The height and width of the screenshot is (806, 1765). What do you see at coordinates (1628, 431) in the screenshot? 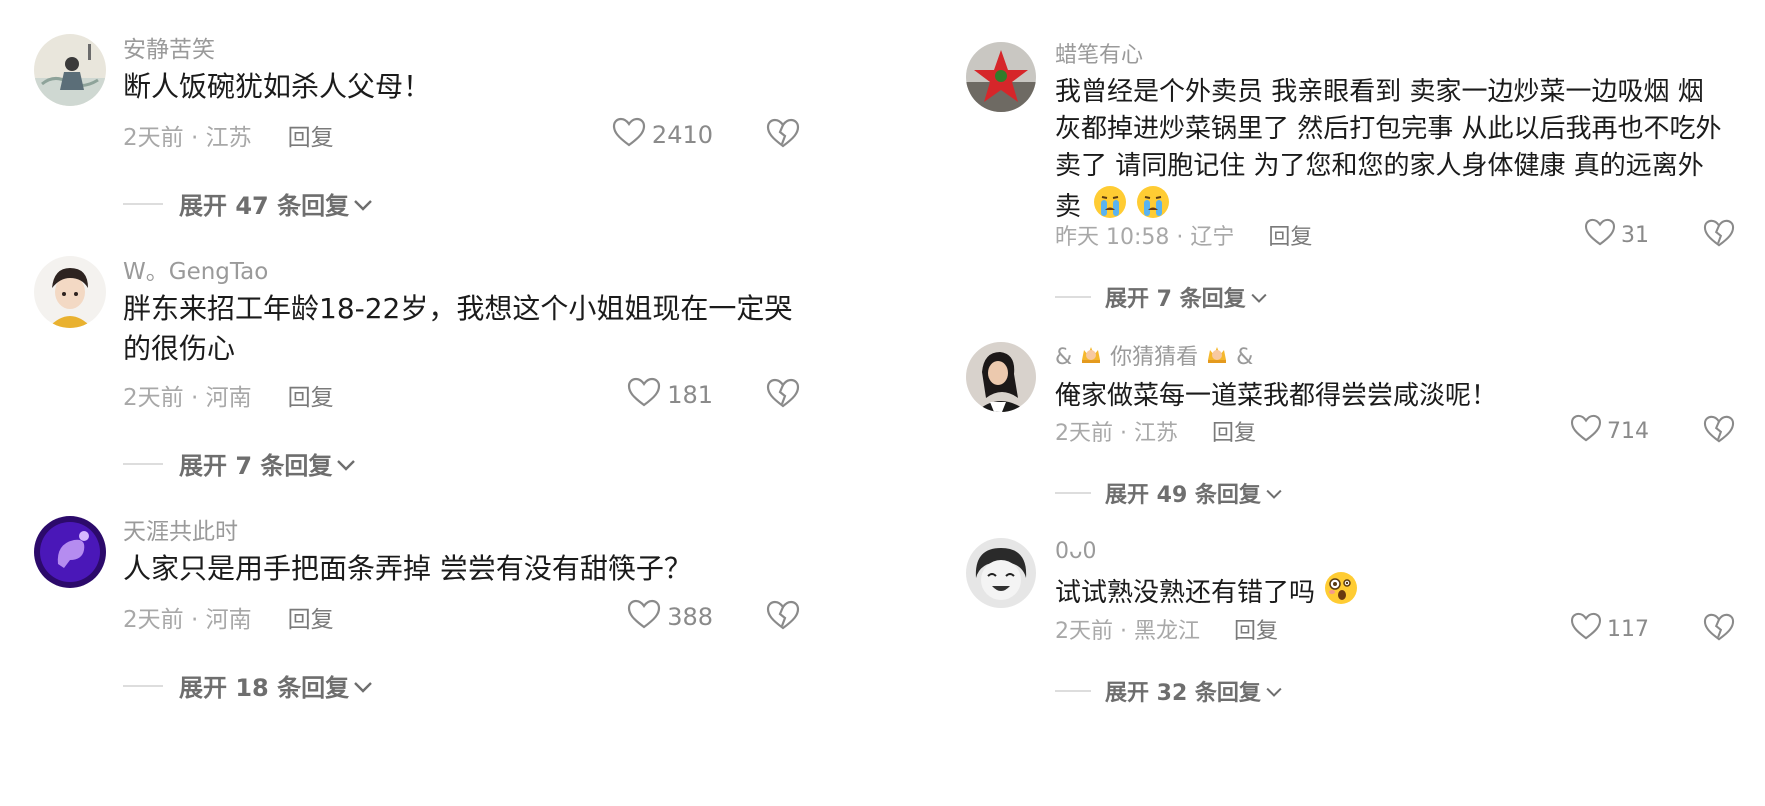
I see `like-count: 714` at bounding box center [1628, 431].